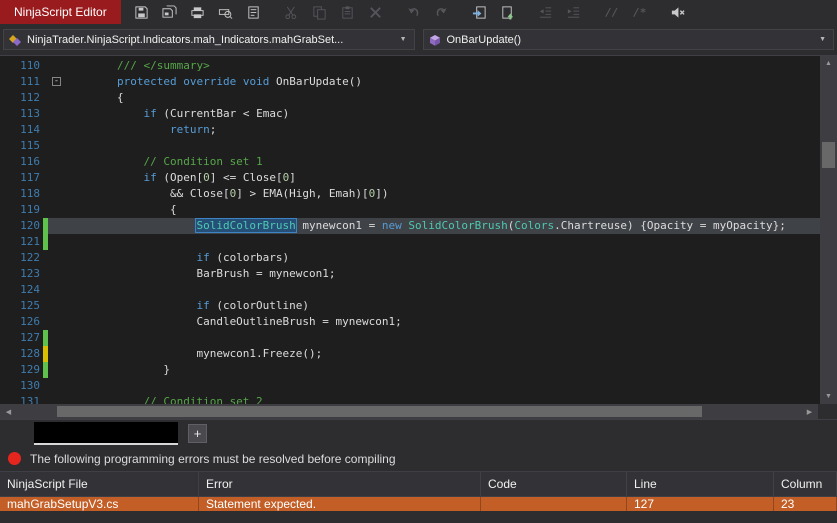 This screenshot has height=523, width=837. I want to click on mute-icon, so click(678, 12).